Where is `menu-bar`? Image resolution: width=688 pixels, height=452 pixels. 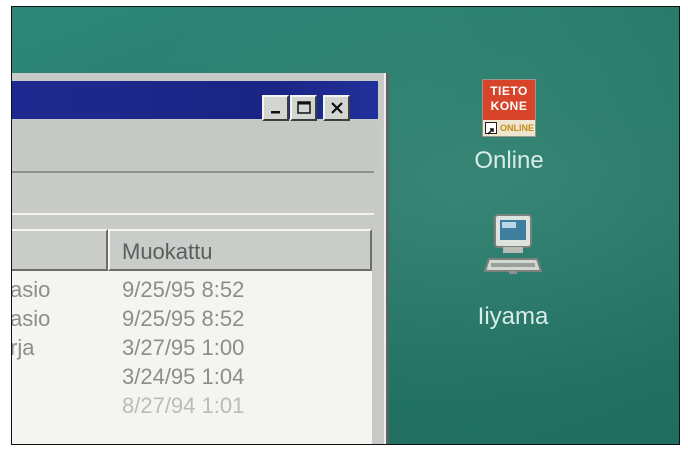
menu-bar is located at coordinates (195, 145).